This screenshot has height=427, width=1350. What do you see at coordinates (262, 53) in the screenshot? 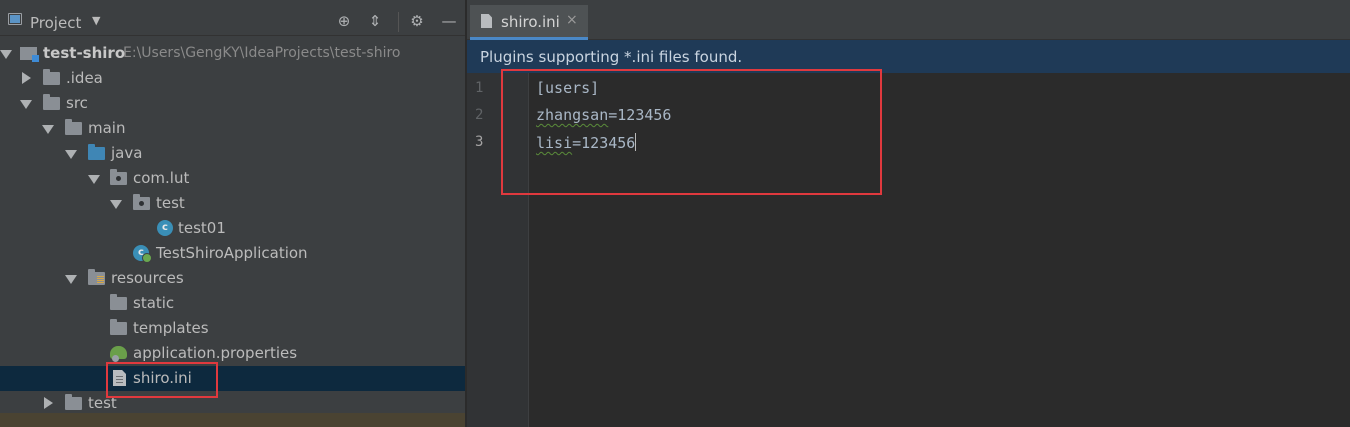
I see `tree-root-path: E:\Users\GengKY\IdeaProjects\test-shiro` at bounding box center [262, 53].